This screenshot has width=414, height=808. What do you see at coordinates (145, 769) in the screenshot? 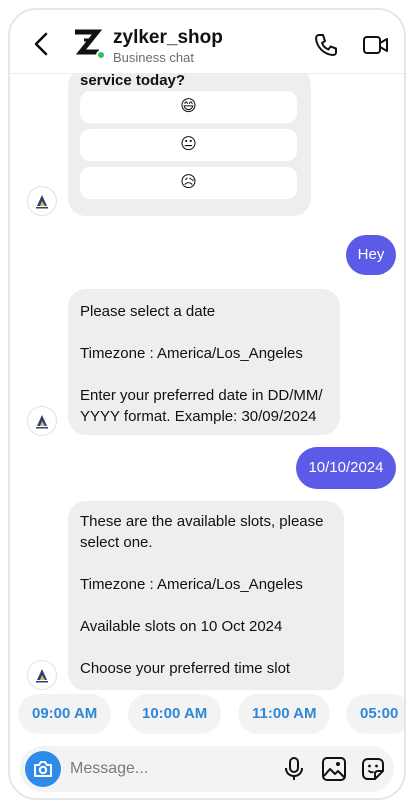
I see `message-input` at bounding box center [145, 769].